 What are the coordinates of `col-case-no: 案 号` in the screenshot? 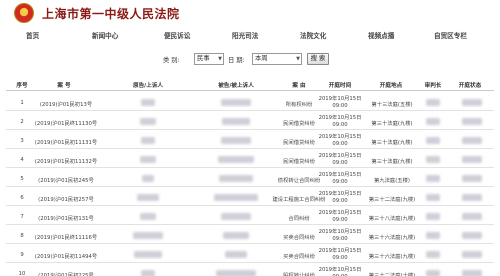 It's located at (64, 86).